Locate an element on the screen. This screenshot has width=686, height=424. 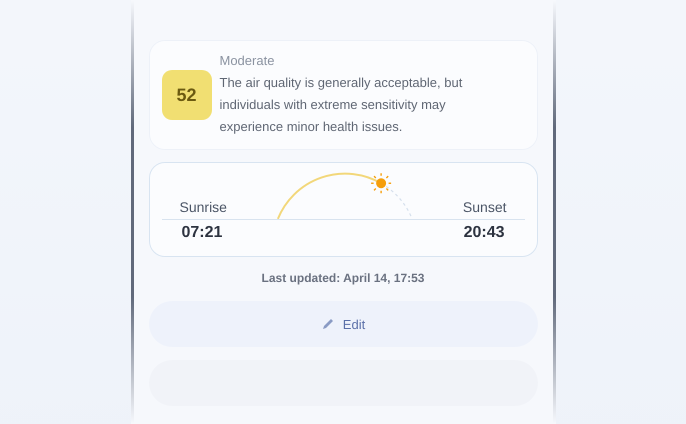
aqi-badge: 52 is located at coordinates (187, 95).